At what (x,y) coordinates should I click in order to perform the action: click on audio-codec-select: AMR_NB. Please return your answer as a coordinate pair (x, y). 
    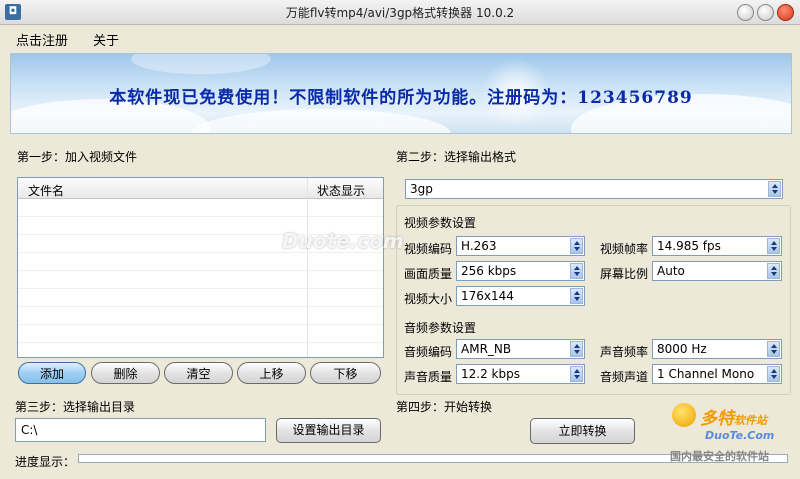
    Looking at the image, I should click on (520, 349).